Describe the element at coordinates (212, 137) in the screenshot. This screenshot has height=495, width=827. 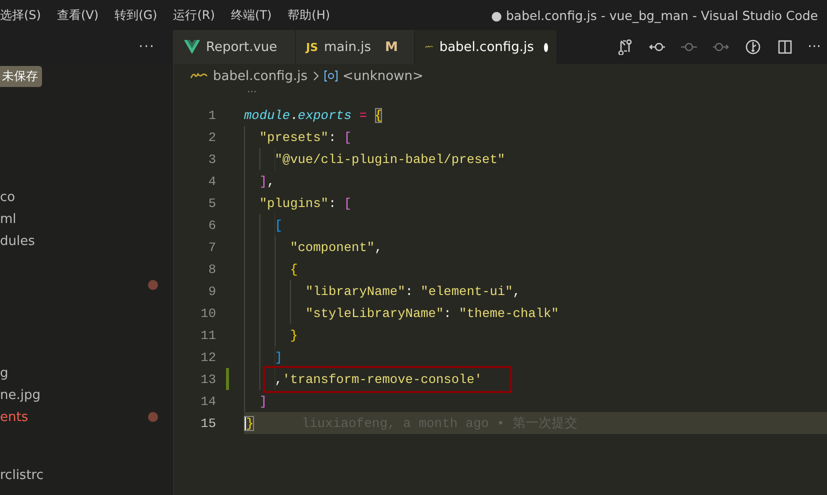
I see `line-number: 2` at that location.